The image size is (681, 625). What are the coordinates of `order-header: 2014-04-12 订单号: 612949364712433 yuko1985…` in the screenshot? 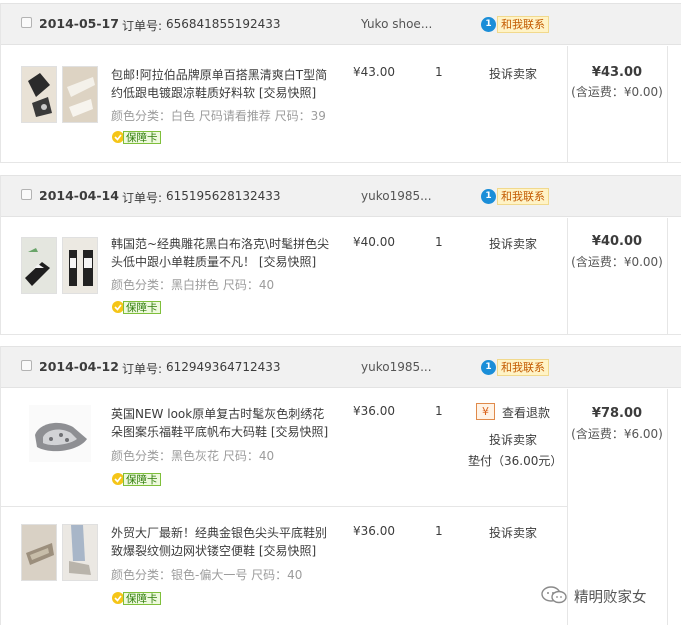 It's located at (341, 367).